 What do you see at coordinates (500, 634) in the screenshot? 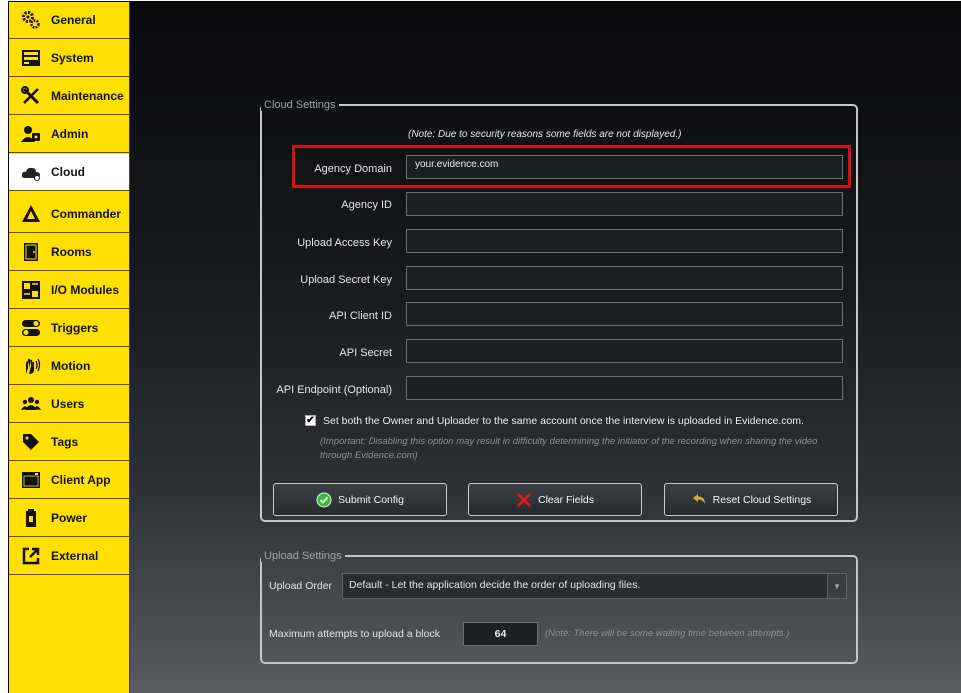
I see `max-attempts-field: 64` at bounding box center [500, 634].